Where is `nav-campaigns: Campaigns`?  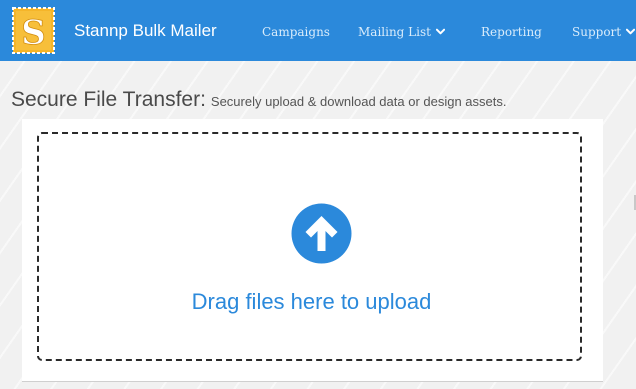 nav-campaigns: Campaigns is located at coordinates (296, 32).